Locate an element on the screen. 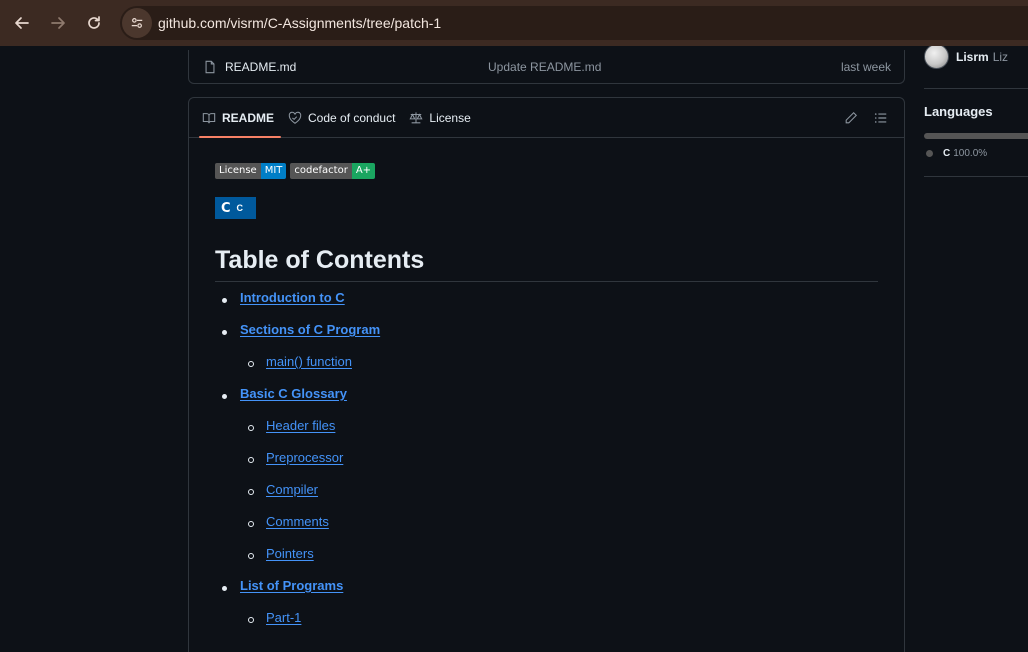 The width and height of the screenshot is (1028, 652). toc-link-preprocessor: Preprocessor is located at coordinates (304, 457).